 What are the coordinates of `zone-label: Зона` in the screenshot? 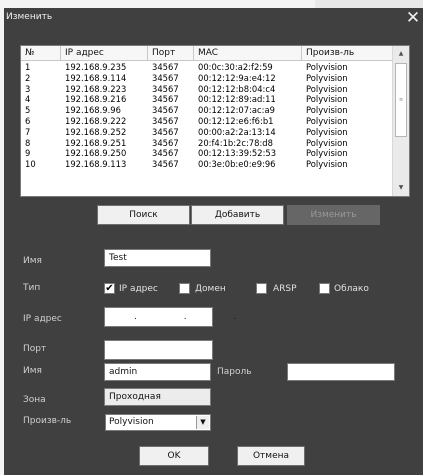 It's located at (34, 400).